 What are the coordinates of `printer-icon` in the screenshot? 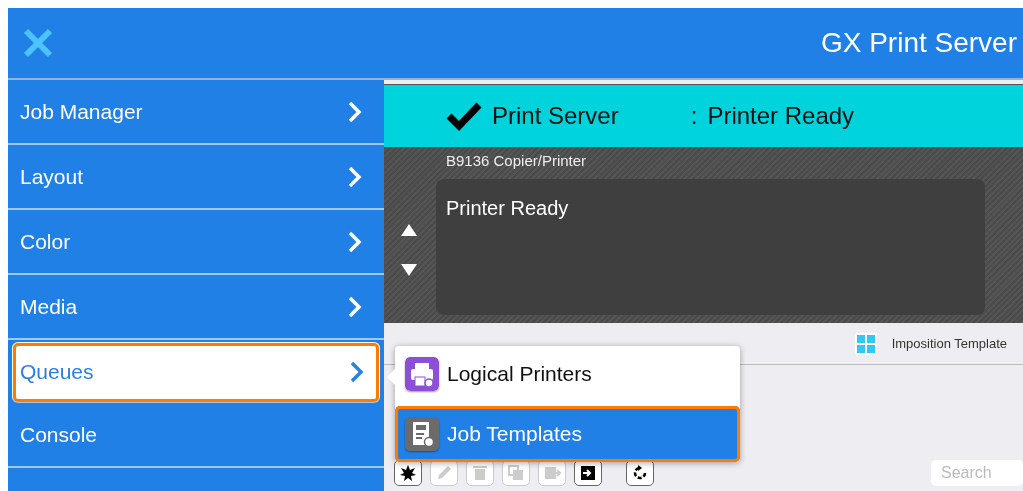 It's located at (422, 374).